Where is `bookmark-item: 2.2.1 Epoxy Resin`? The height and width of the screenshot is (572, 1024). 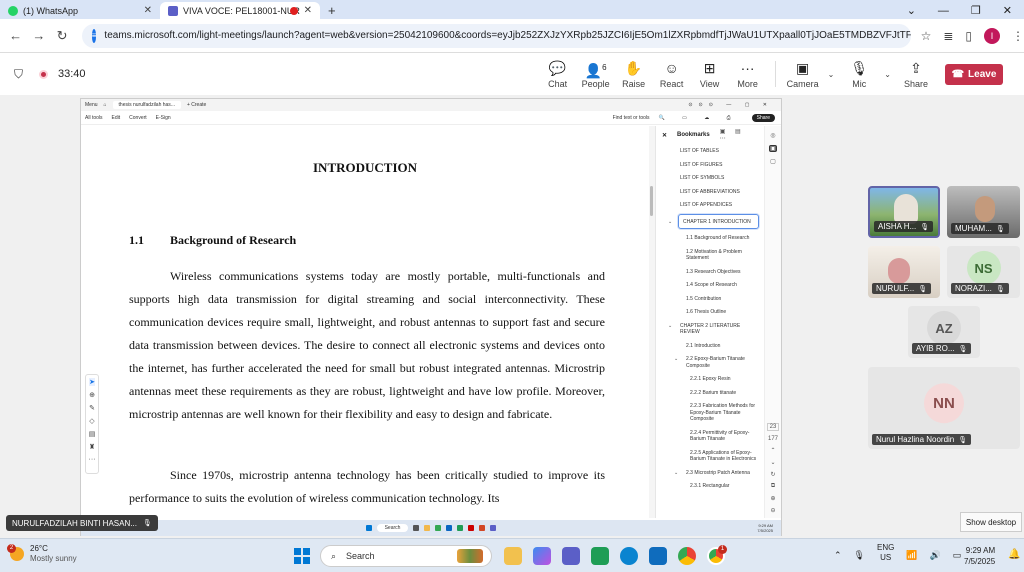 bookmark-item: 2.2.1 Epoxy Resin is located at coordinates (709, 379).